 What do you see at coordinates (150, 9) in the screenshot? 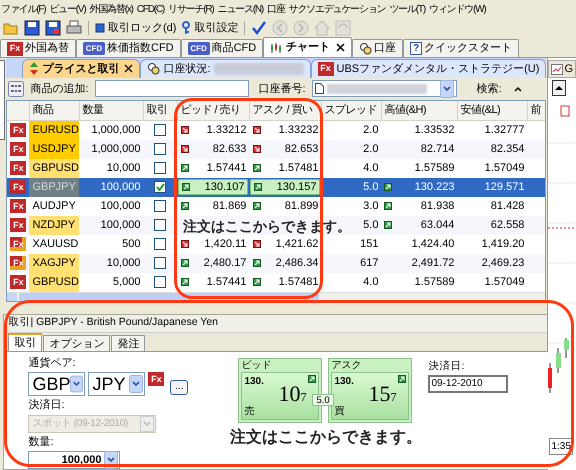
I see `menu-item: CFD(C)` at bounding box center [150, 9].